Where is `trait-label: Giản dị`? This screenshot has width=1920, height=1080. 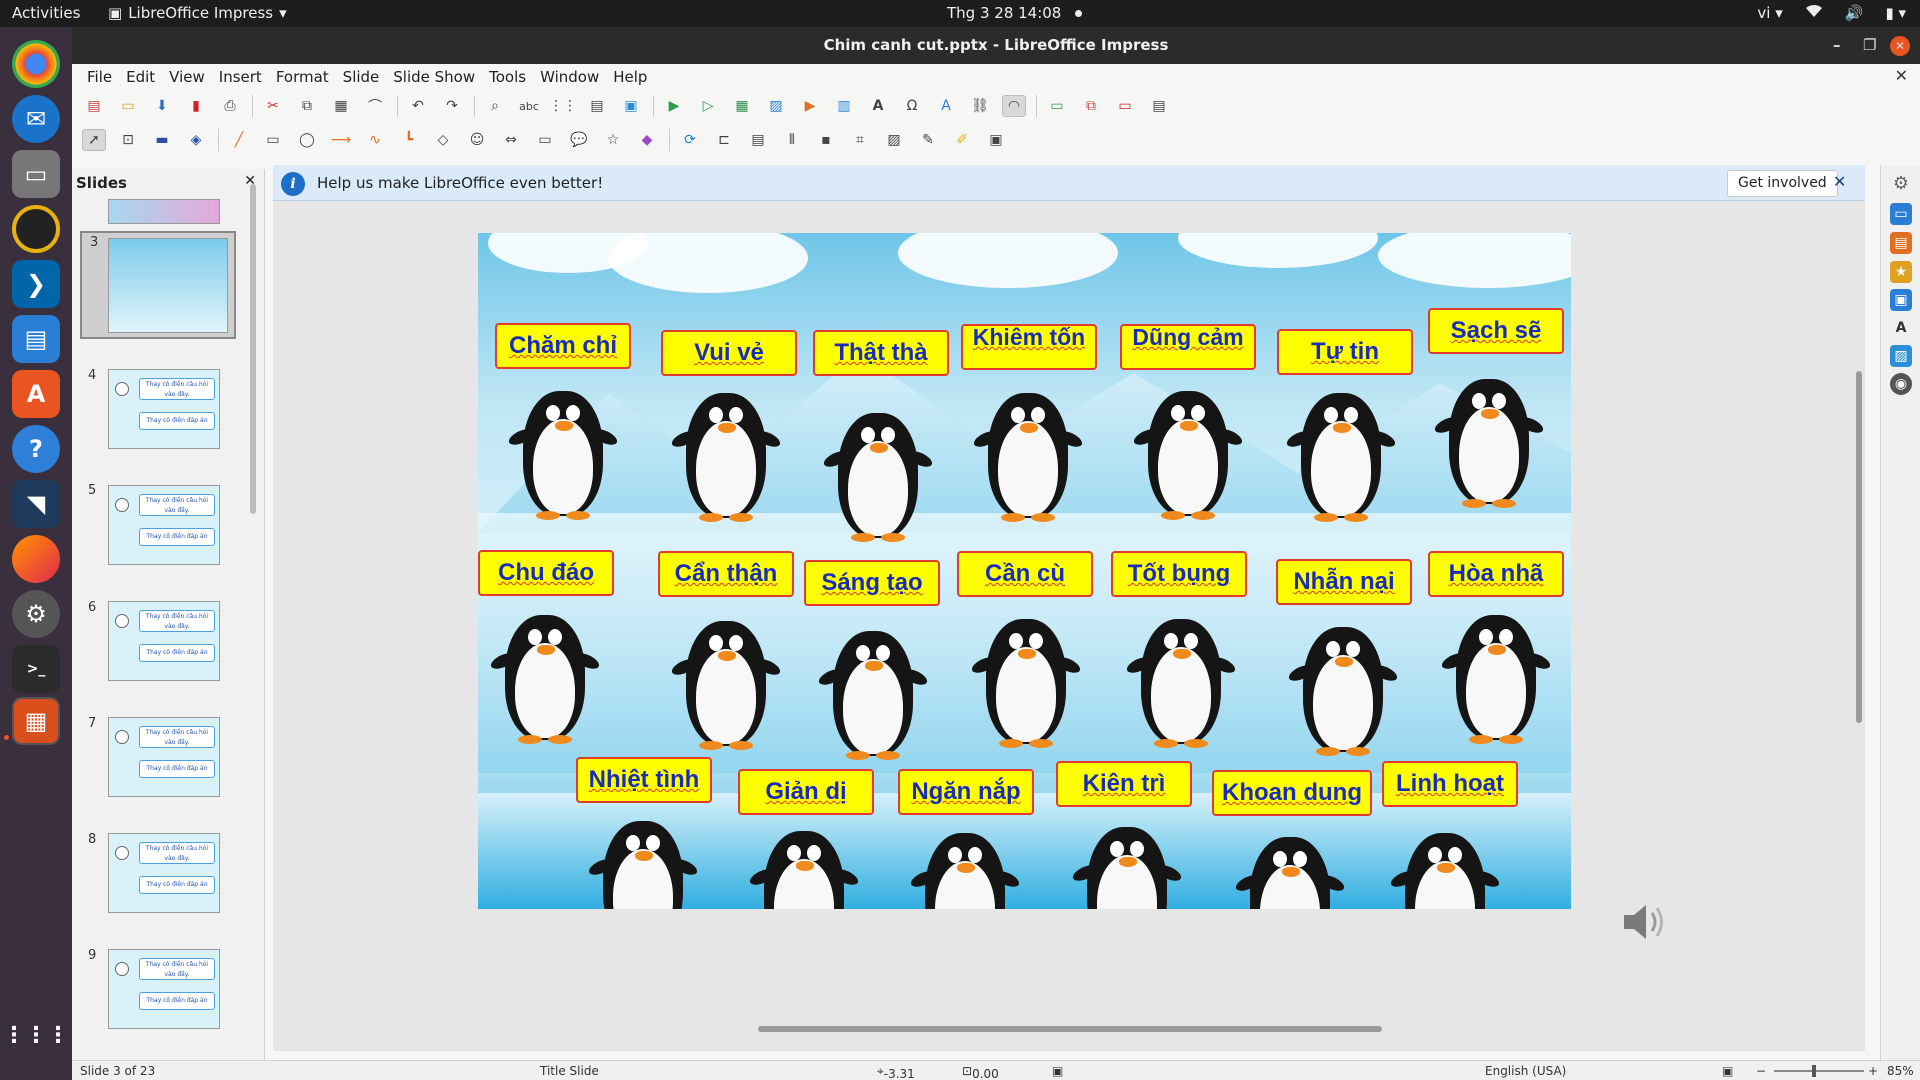 trait-label: Giản dị is located at coordinates (806, 792).